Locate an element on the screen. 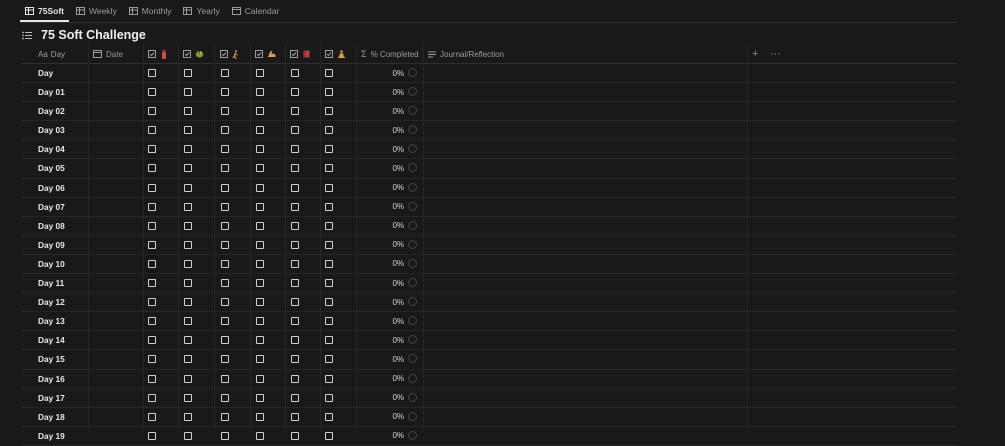 The width and height of the screenshot is (1005, 446). day-cell: Day 19 is located at coordinates (51, 436).